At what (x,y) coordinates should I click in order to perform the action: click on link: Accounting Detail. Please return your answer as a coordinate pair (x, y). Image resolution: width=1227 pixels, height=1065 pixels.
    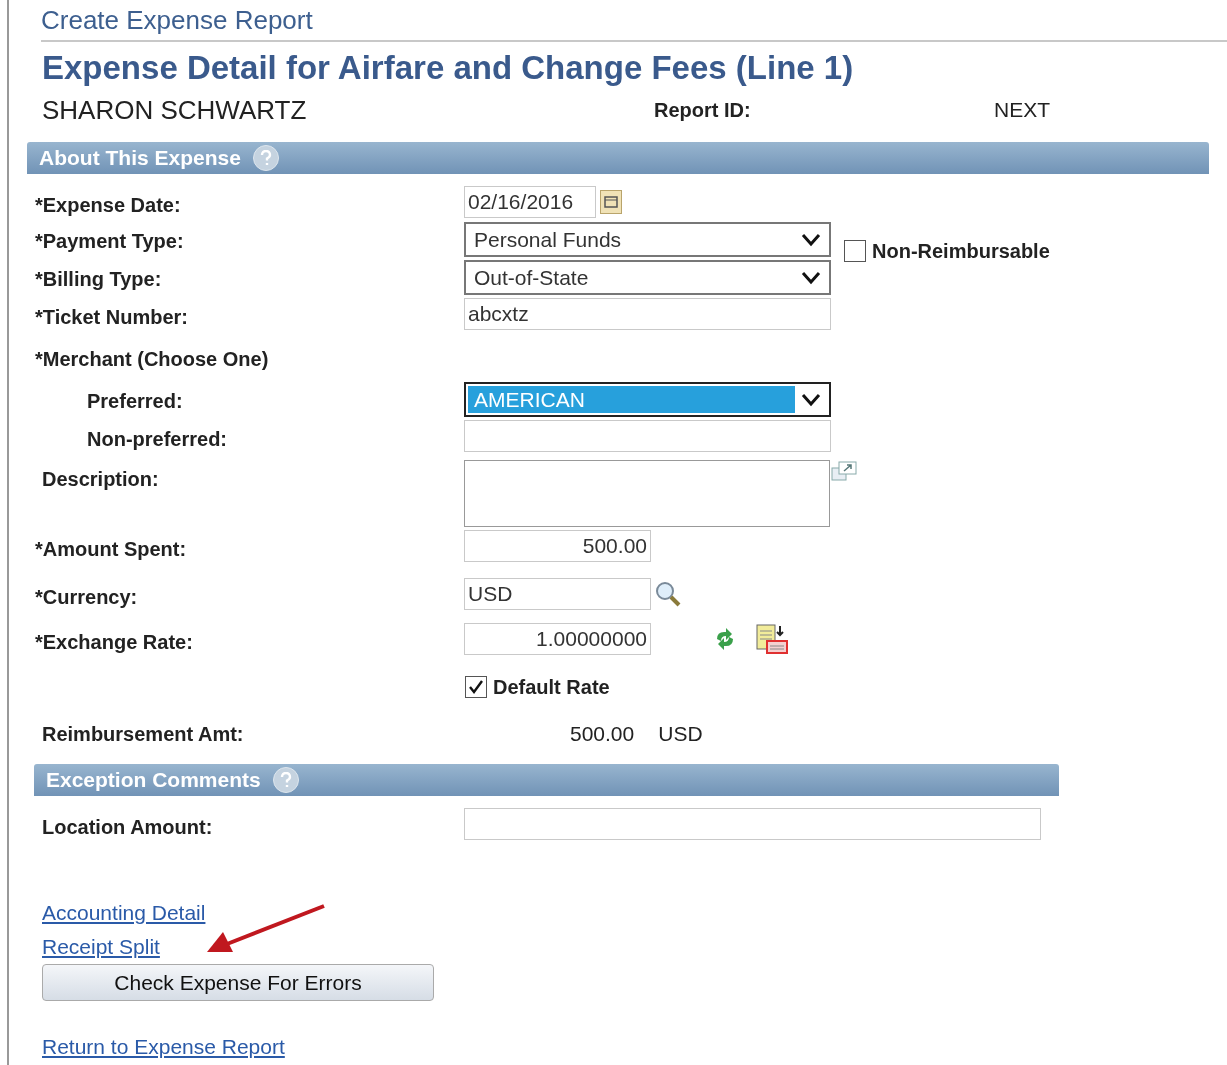
    Looking at the image, I should click on (124, 913).